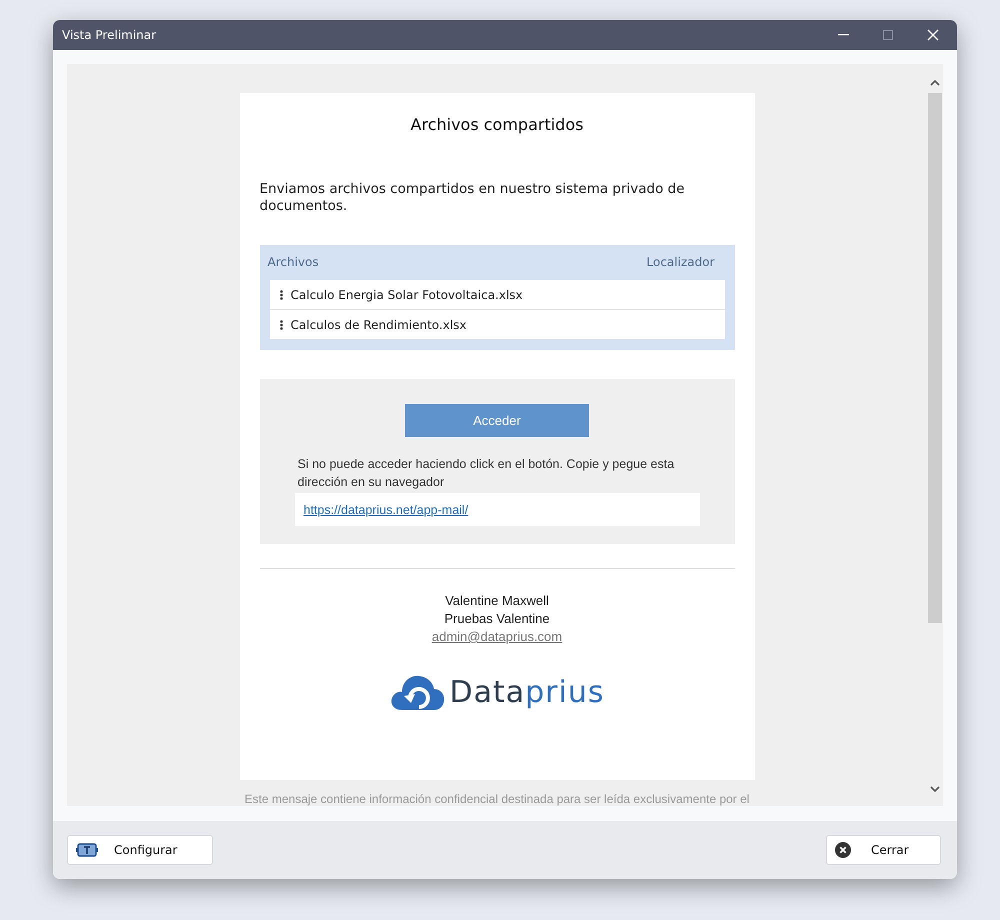  I want to click on file-name: Calculos de Rendimiento.xlsx, so click(378, 325).